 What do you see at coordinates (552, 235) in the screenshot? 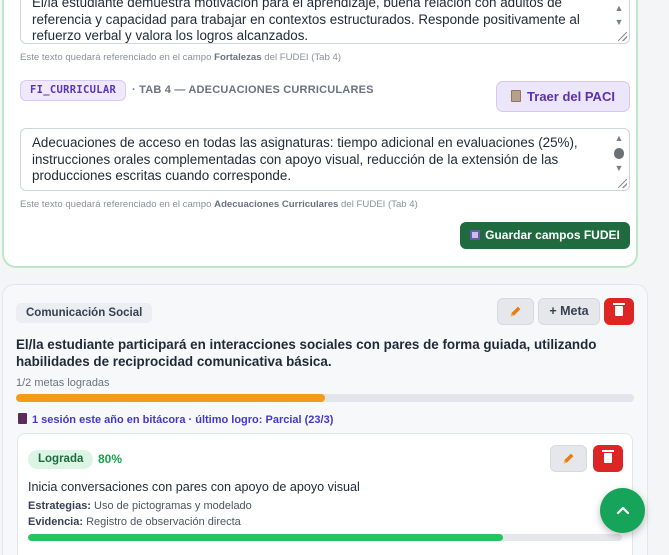
I see `save-fudei-label: Guardar campos FUDEI` at bounding box center [552, 235].